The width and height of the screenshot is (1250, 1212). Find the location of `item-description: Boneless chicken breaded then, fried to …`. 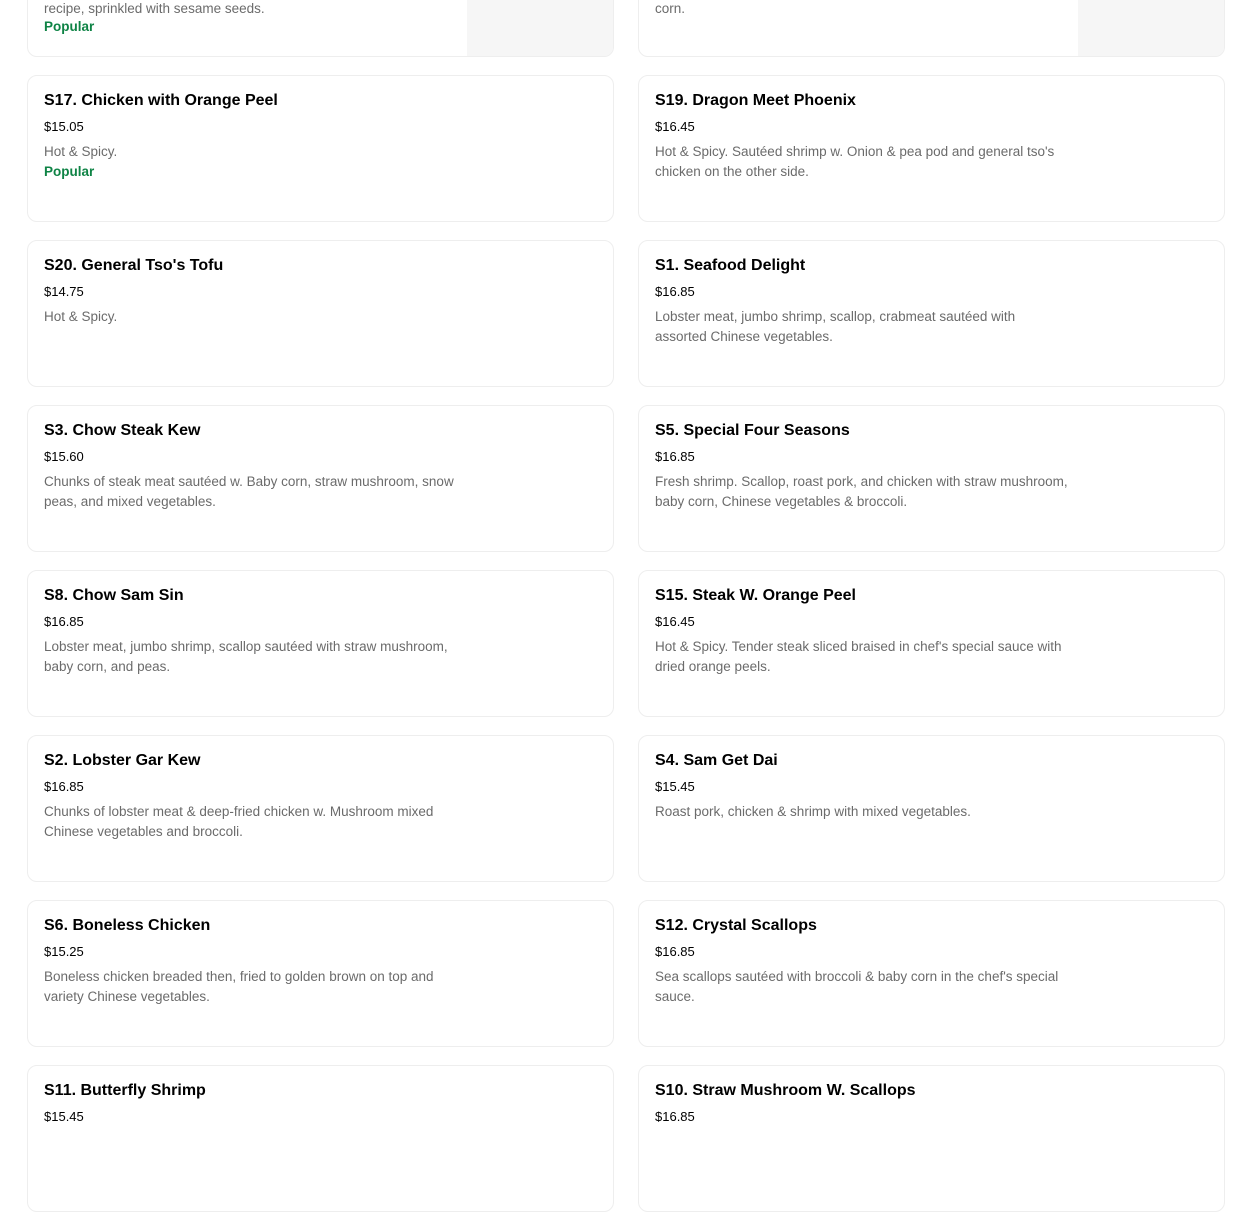

item-description: Boneless chicken breaded then, fried to … is located at coordinates (239, 986).